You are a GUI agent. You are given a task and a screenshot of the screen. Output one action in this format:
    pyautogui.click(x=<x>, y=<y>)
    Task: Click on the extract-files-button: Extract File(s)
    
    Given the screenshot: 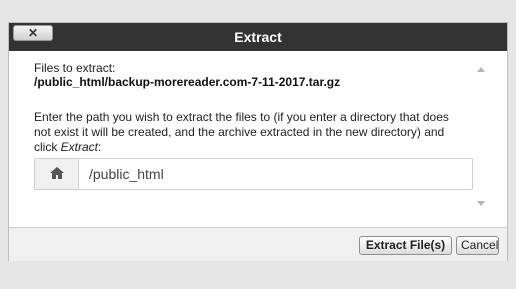 What is the action you would take?
    pyautogui.click(x=405, y=245)
    